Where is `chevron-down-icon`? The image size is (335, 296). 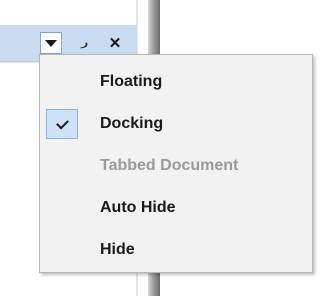
chevron-down-icon is located at coordinates (51, 43).